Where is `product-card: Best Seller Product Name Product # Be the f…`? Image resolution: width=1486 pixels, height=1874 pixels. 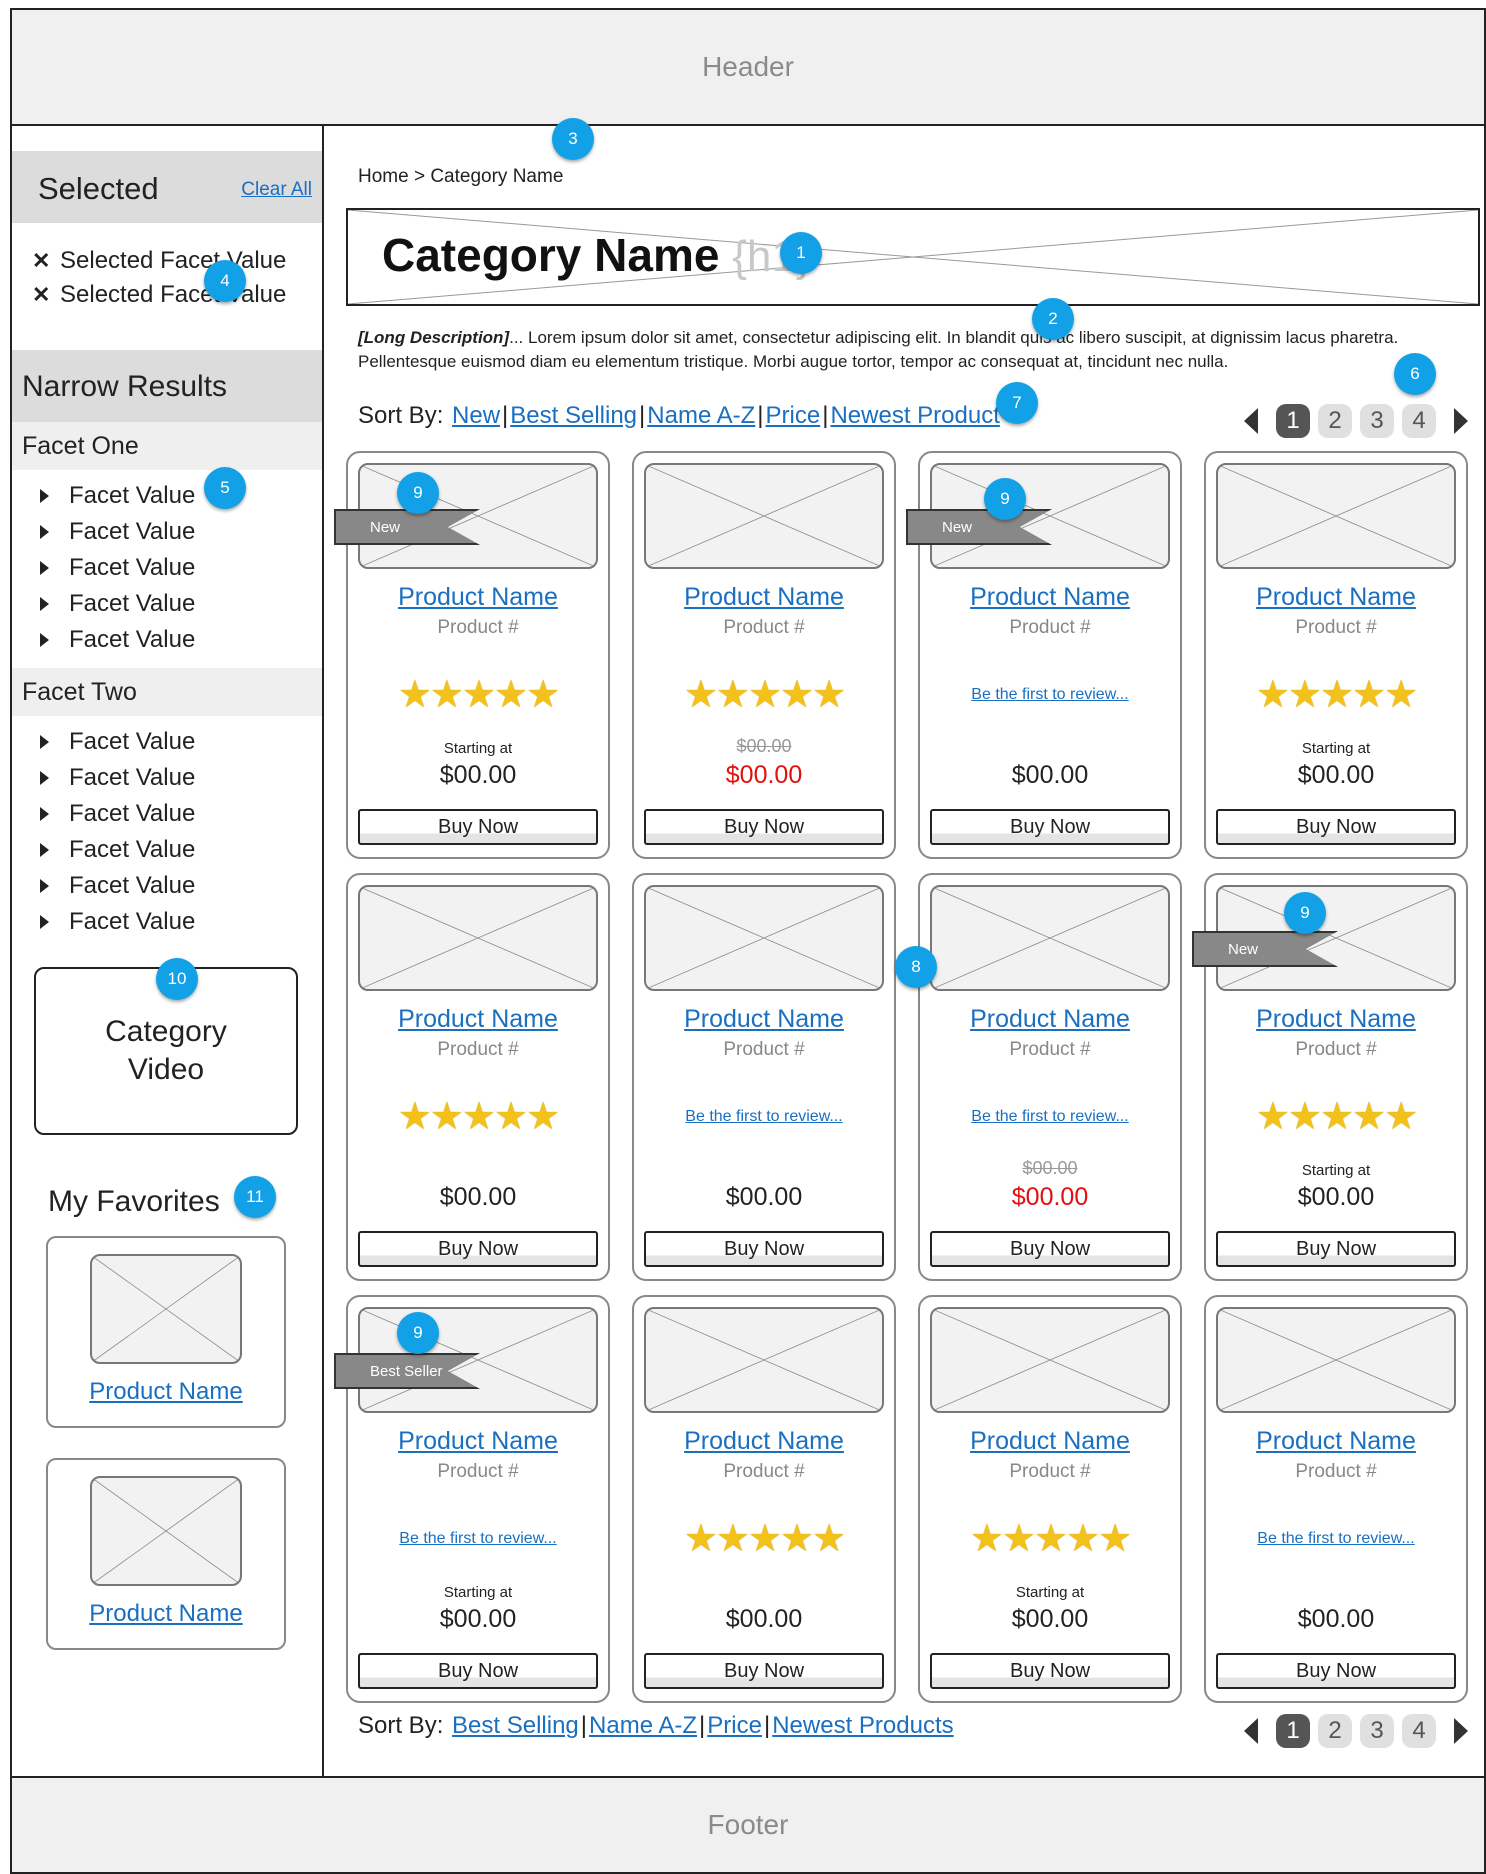 product-card: Best Seller Product Name Product # Be the f… is located at coordinates (472, 1499).